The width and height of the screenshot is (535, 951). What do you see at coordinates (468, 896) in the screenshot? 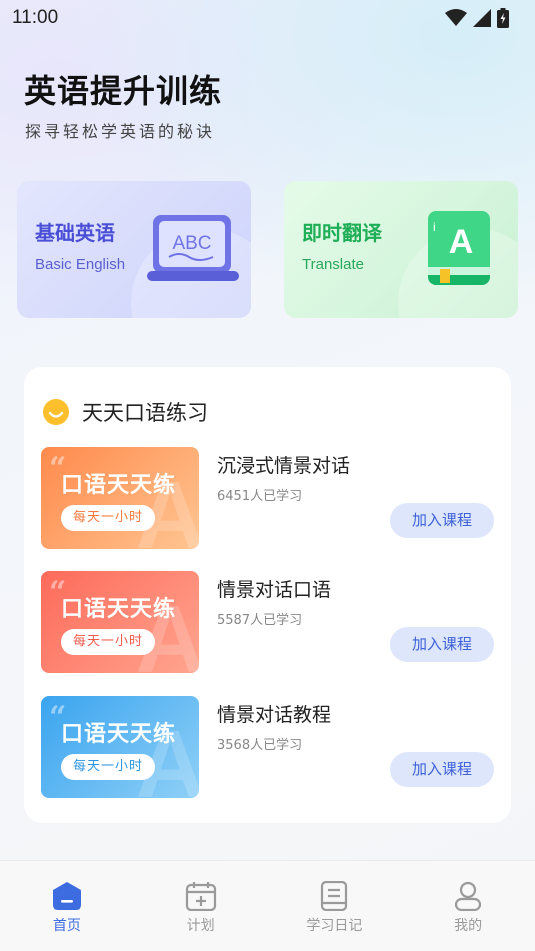
I see `user-icon` at bounding box center [468, 896].